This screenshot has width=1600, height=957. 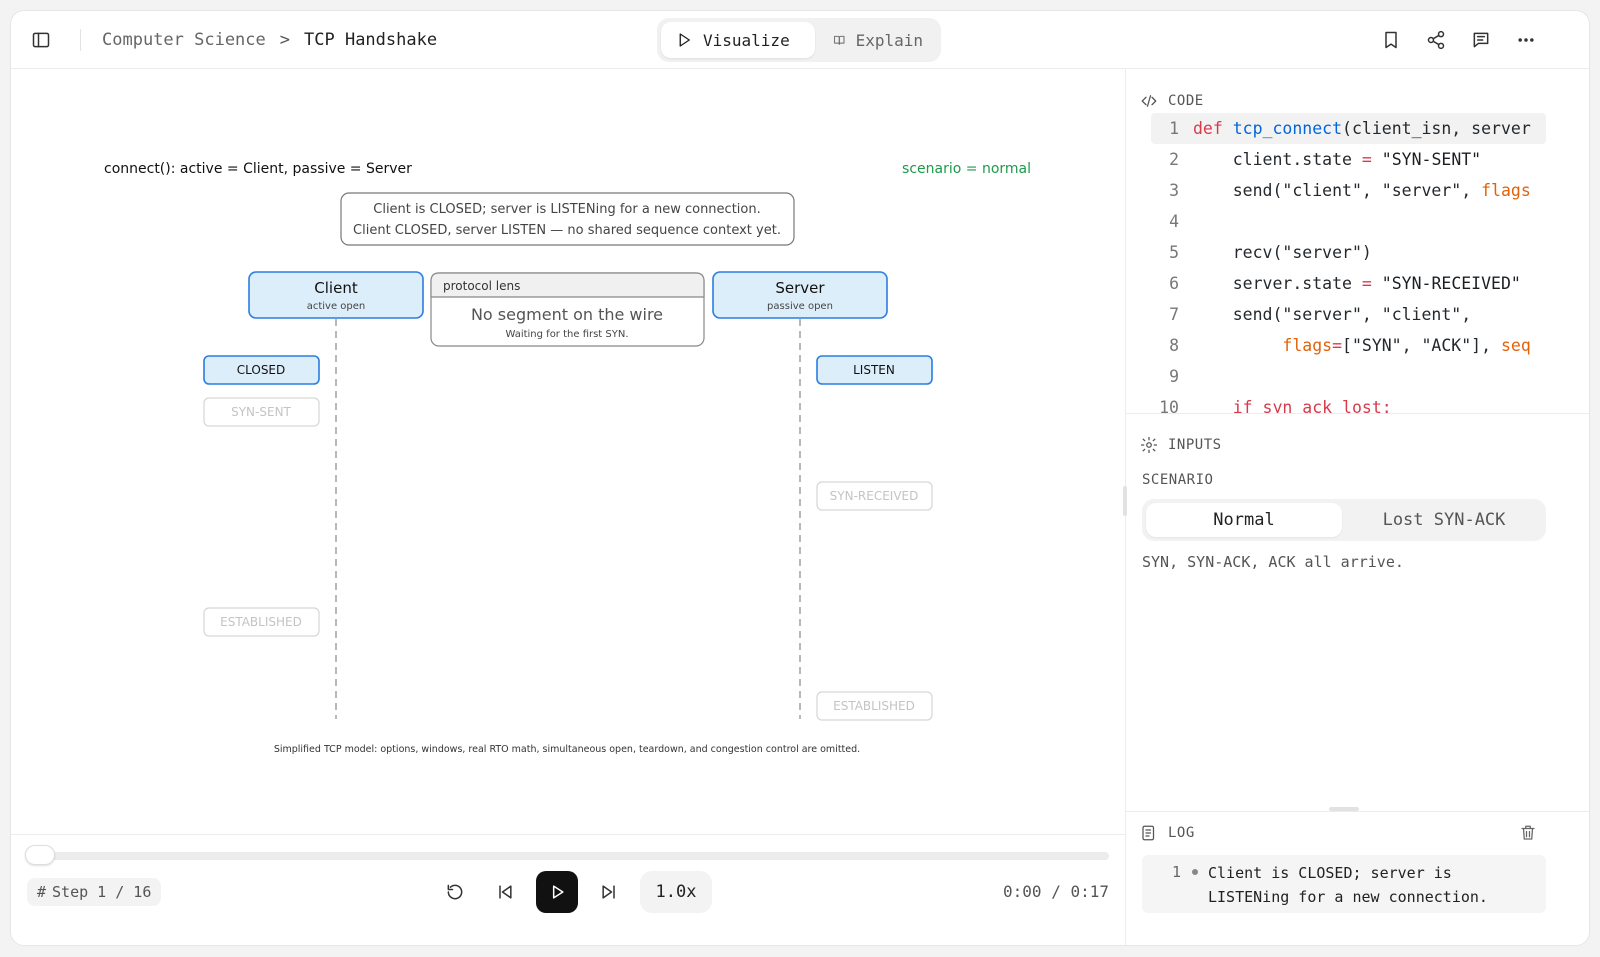 I want to click on bookmark-icon, so click(x=1391, y=40).